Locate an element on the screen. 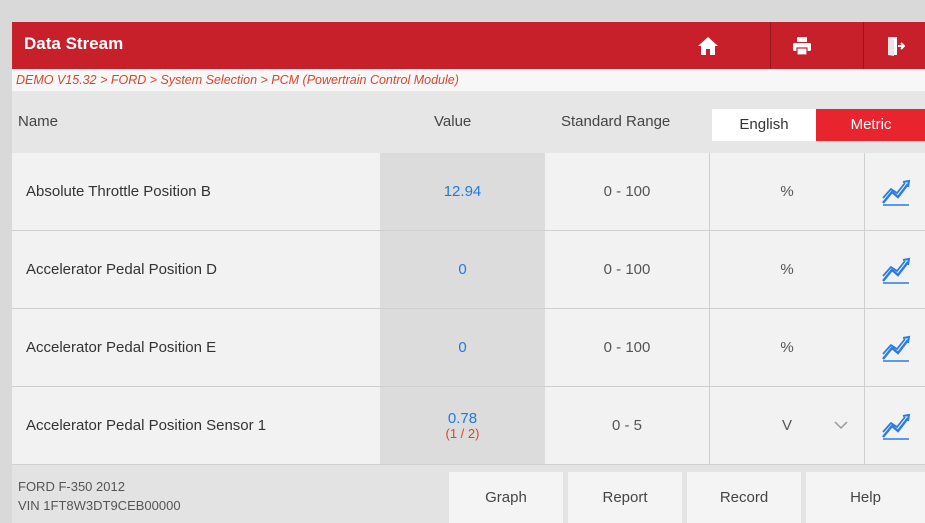 The width and height of the screenshot is (925, 523). row-name: Accelerator Pedal Position D is located at coordinates (121, 269).